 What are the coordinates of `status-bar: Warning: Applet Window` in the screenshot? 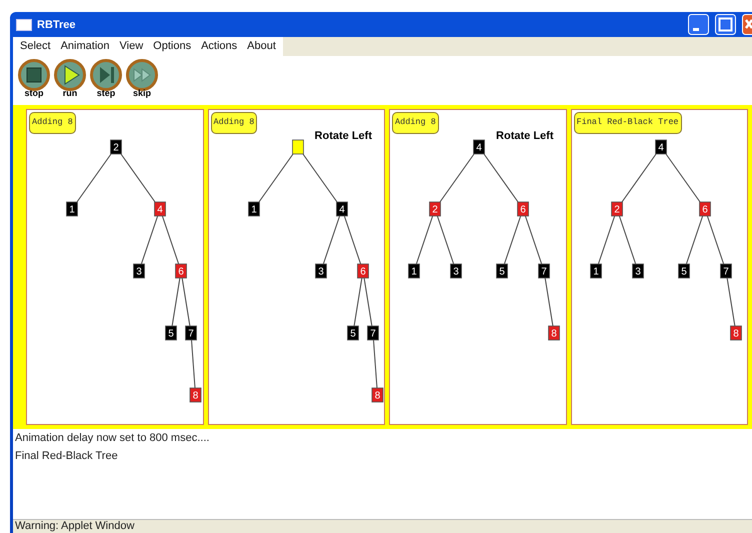 It's located at (382, 526).